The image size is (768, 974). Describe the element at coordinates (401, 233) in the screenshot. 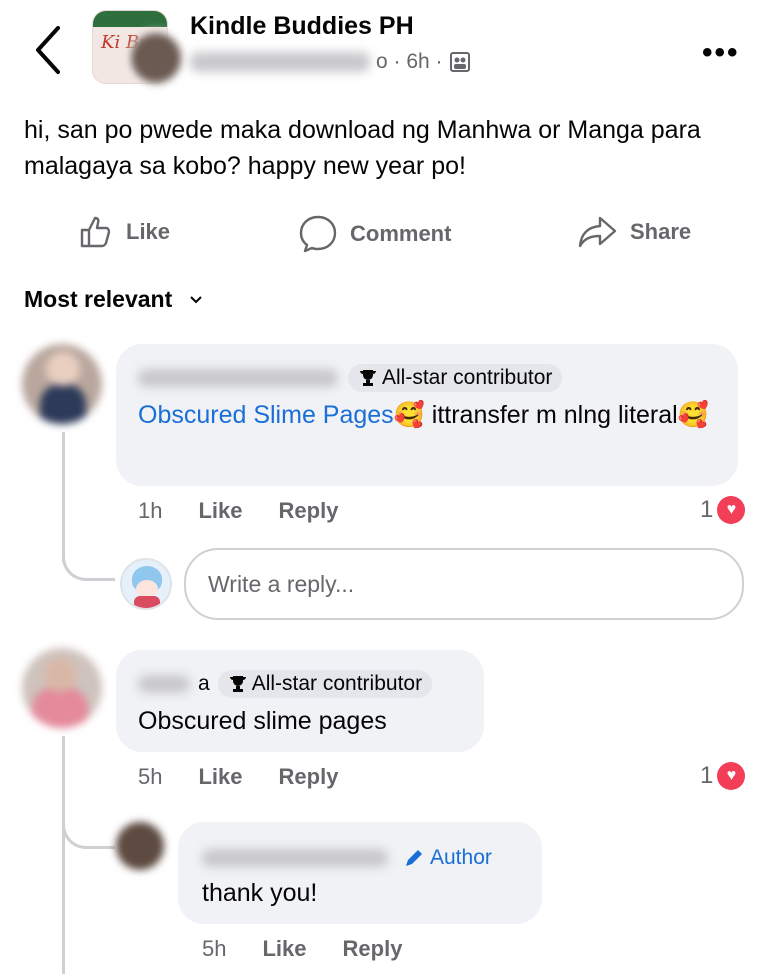

I see `comment-label: Comment` at that location.